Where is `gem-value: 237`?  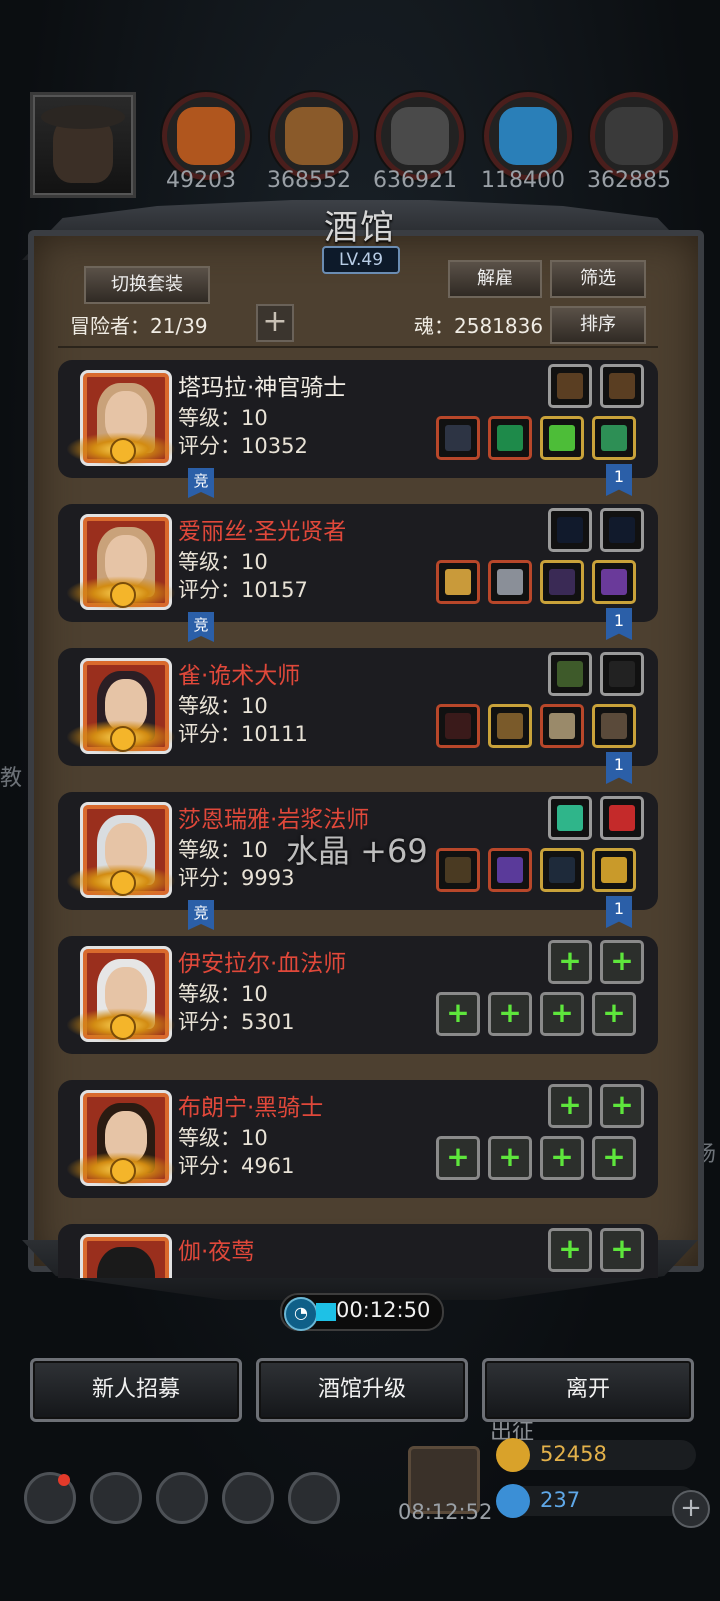
gem-value: 237 is located at coordinates (560, 1500).